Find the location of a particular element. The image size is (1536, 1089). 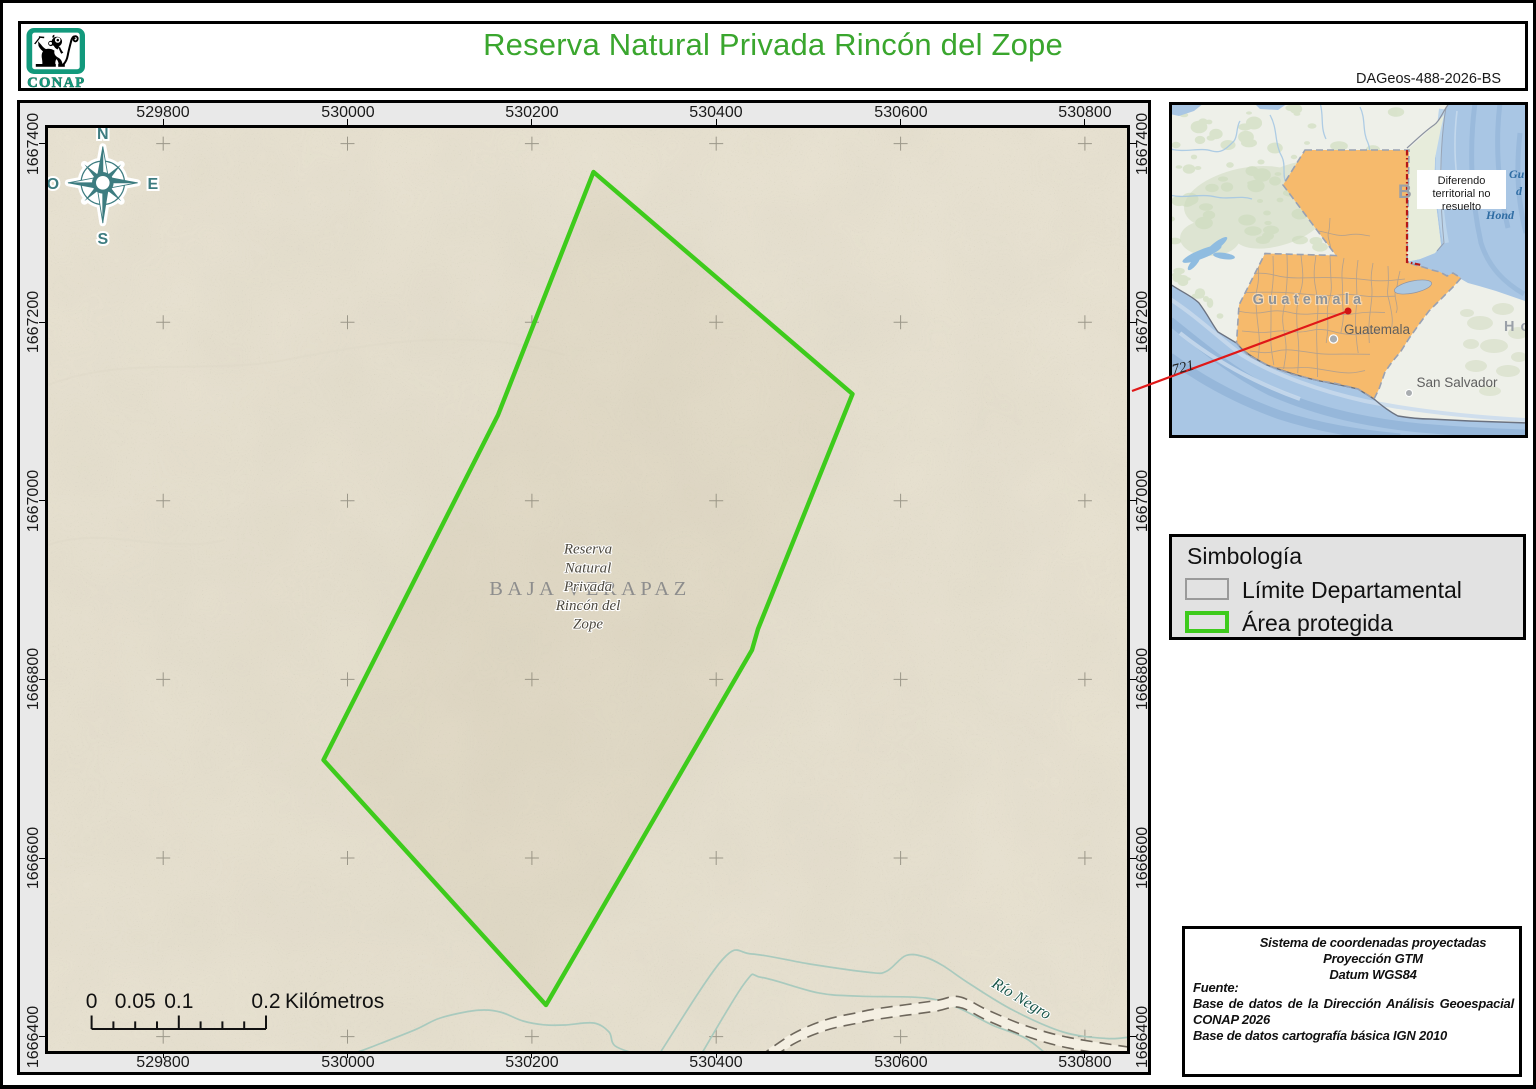

svg-text: 721 is located at coordinates (1183, 368).